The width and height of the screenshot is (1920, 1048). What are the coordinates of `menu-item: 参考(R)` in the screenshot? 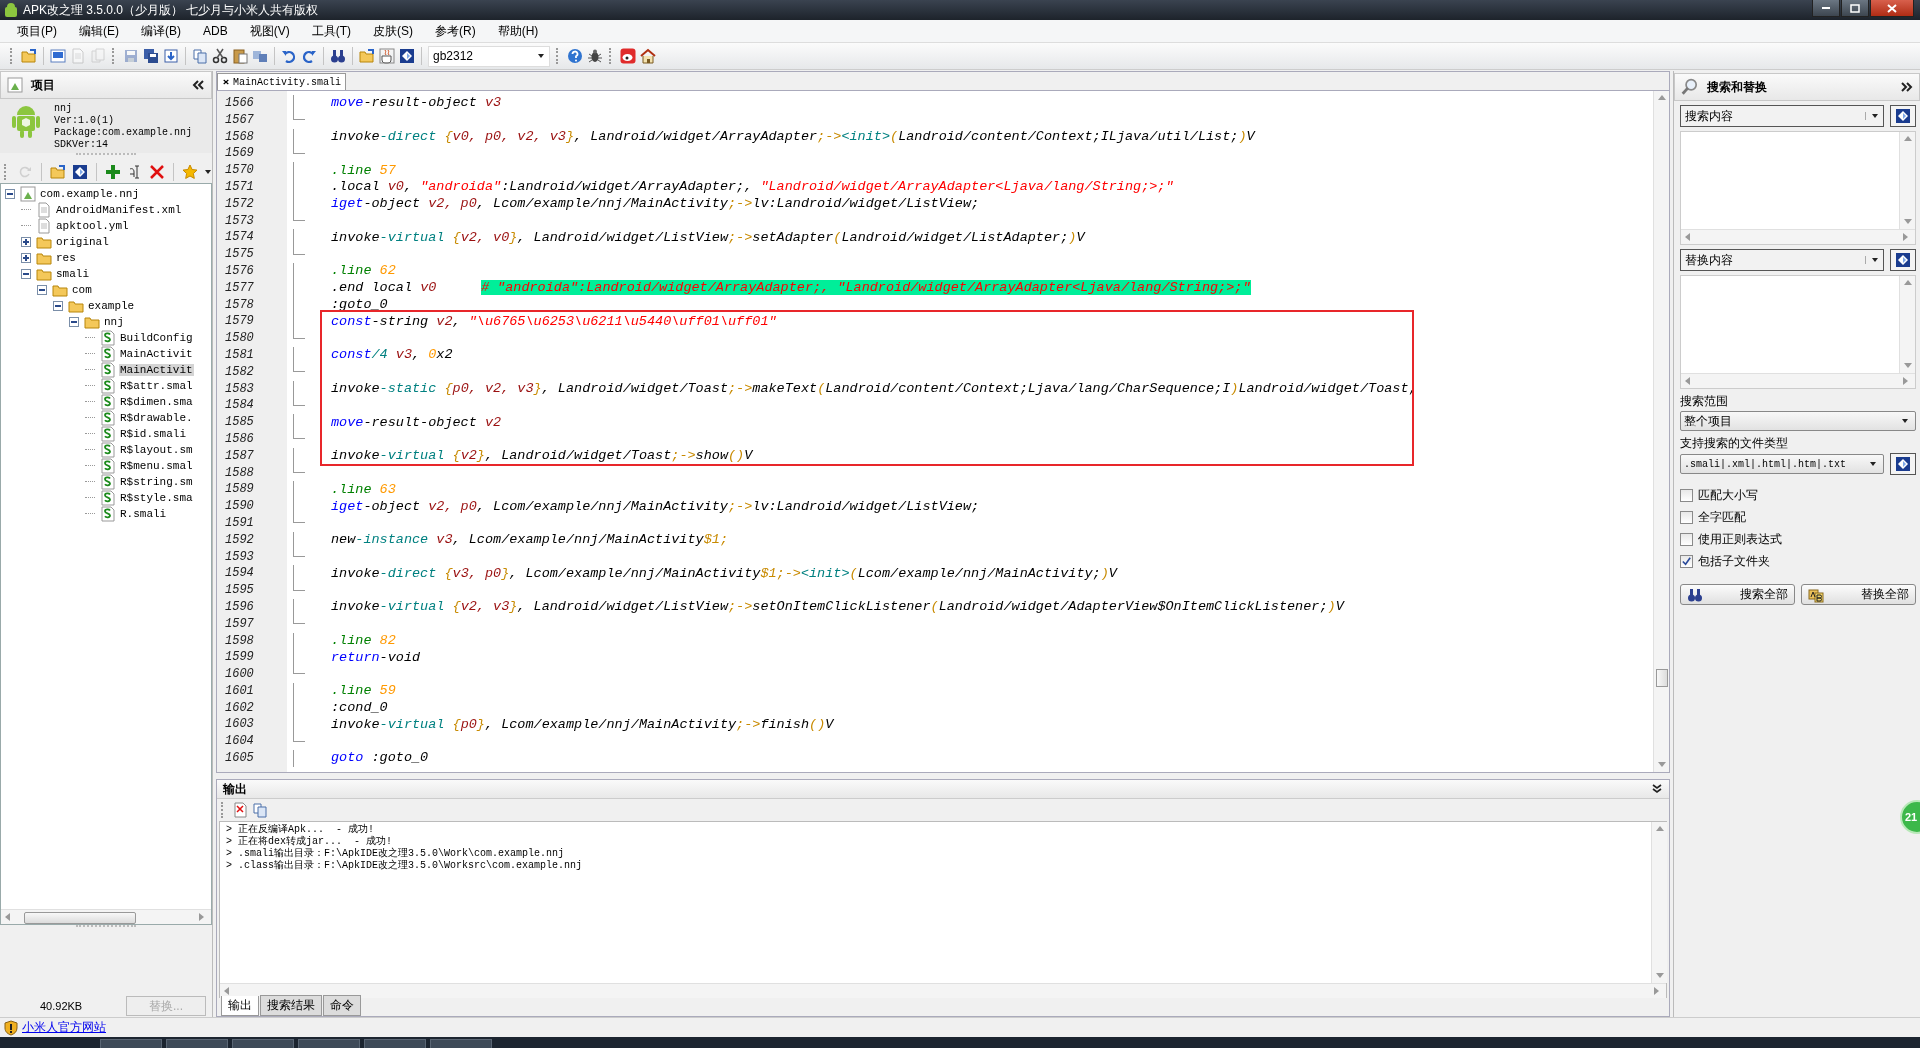 It's located at (455, 31).